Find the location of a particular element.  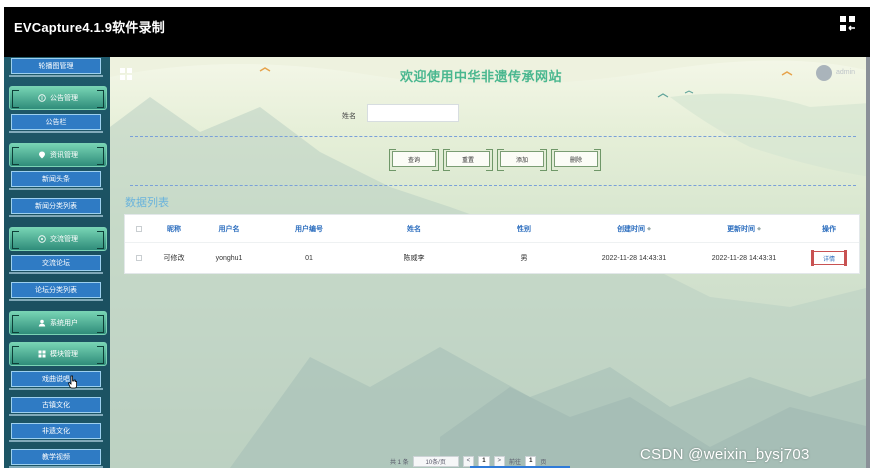

sidebar-item-news-categories: 新闻分类列表 is located at coordinates (56, 207).